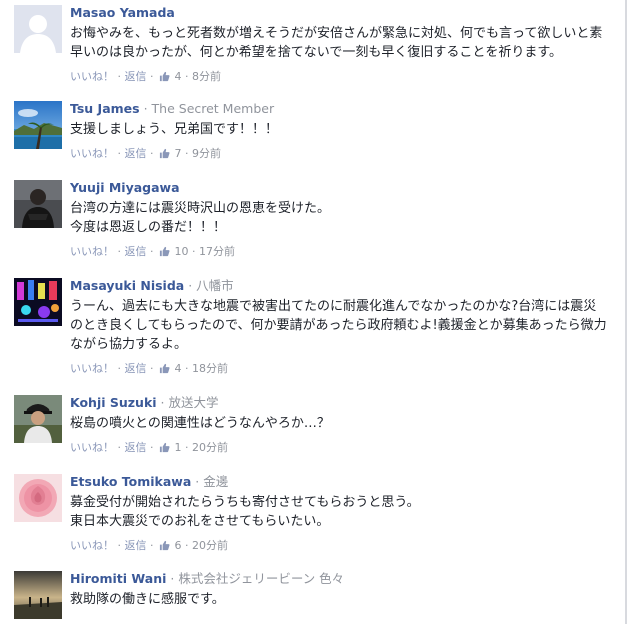 This screenshot has width=627, height=624. I want to click on like-count: 1, so click(178, 447).